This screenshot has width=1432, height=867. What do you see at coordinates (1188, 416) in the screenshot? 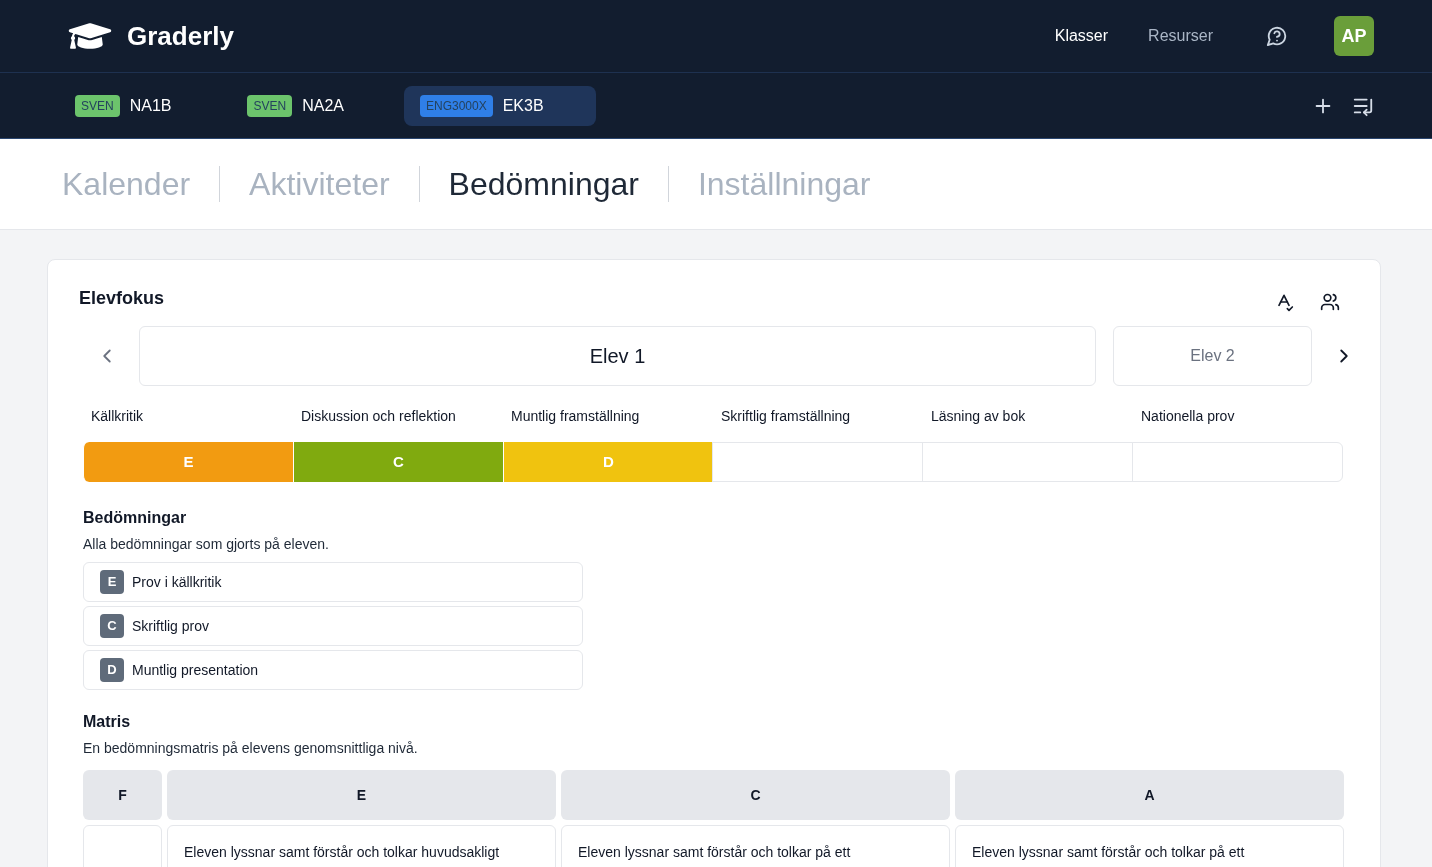
I see `category-label: Nationella prov` at bounding box center [1188, 416].